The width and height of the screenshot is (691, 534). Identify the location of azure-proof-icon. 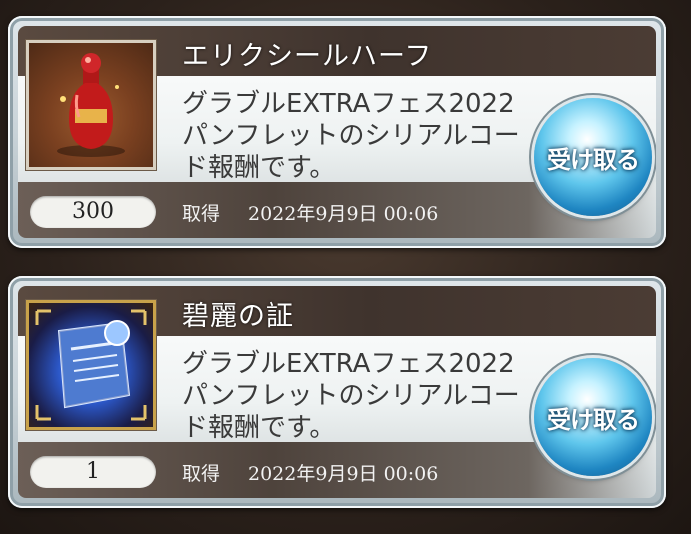
(91, 365).